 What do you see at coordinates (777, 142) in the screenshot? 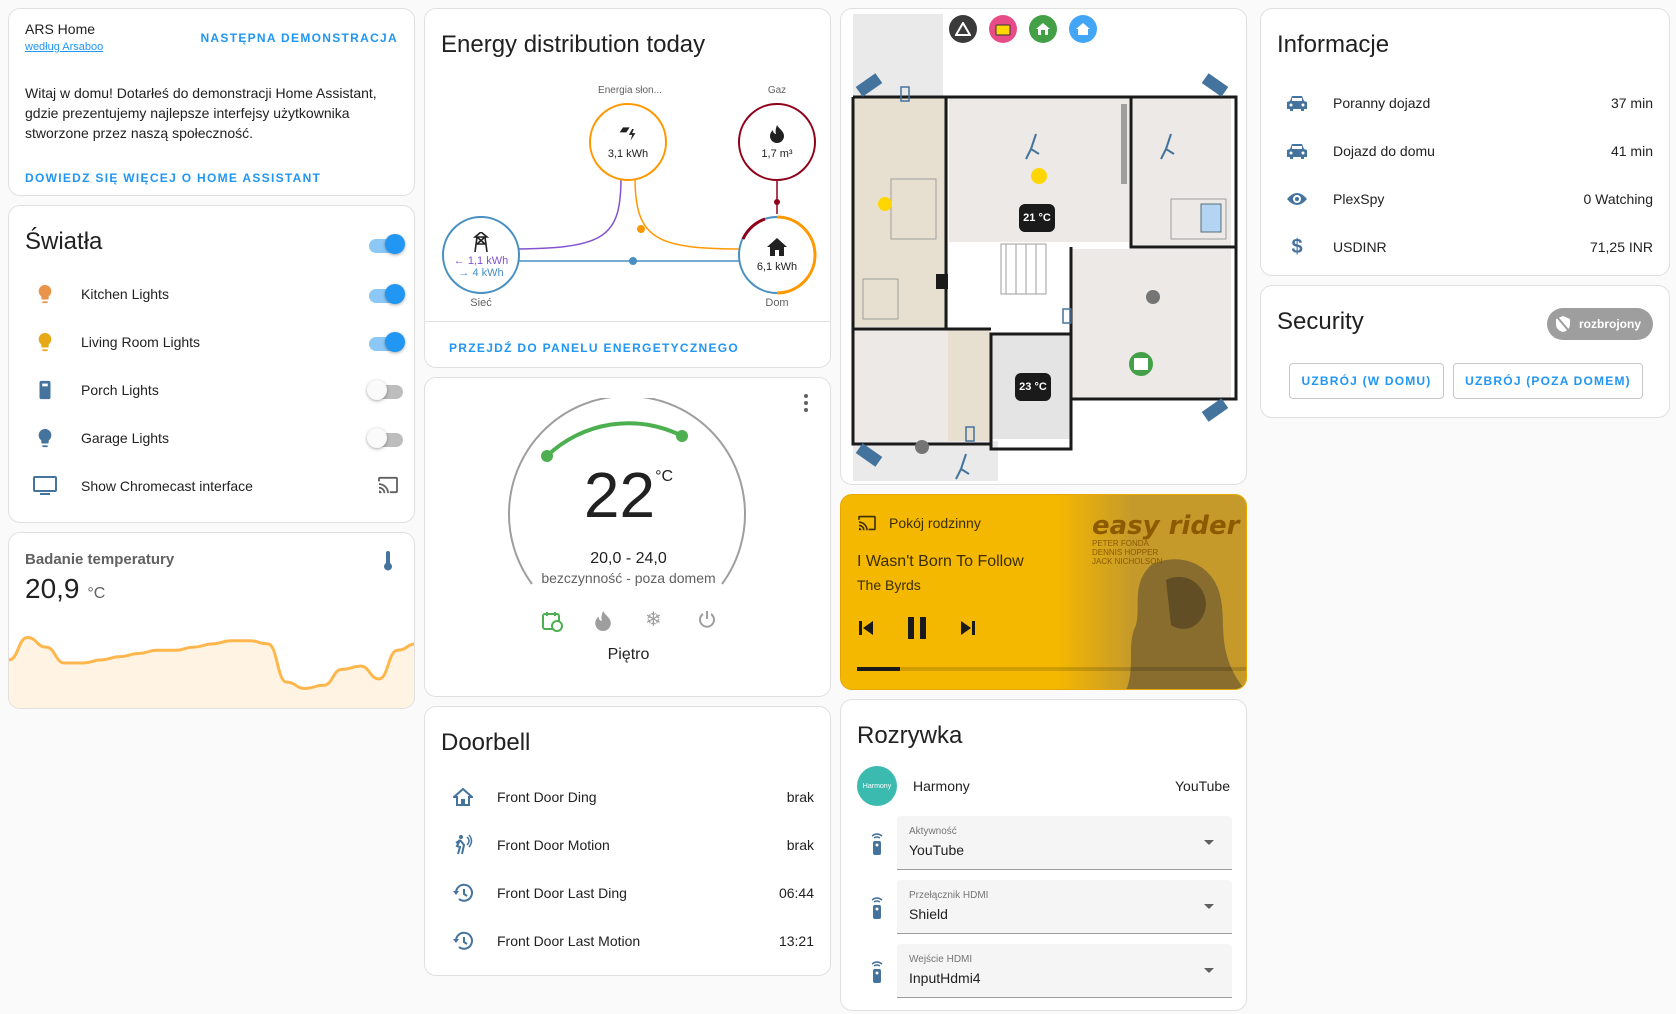
I see `gas-node: 1,7 m³` at bounding box center [777, 142].